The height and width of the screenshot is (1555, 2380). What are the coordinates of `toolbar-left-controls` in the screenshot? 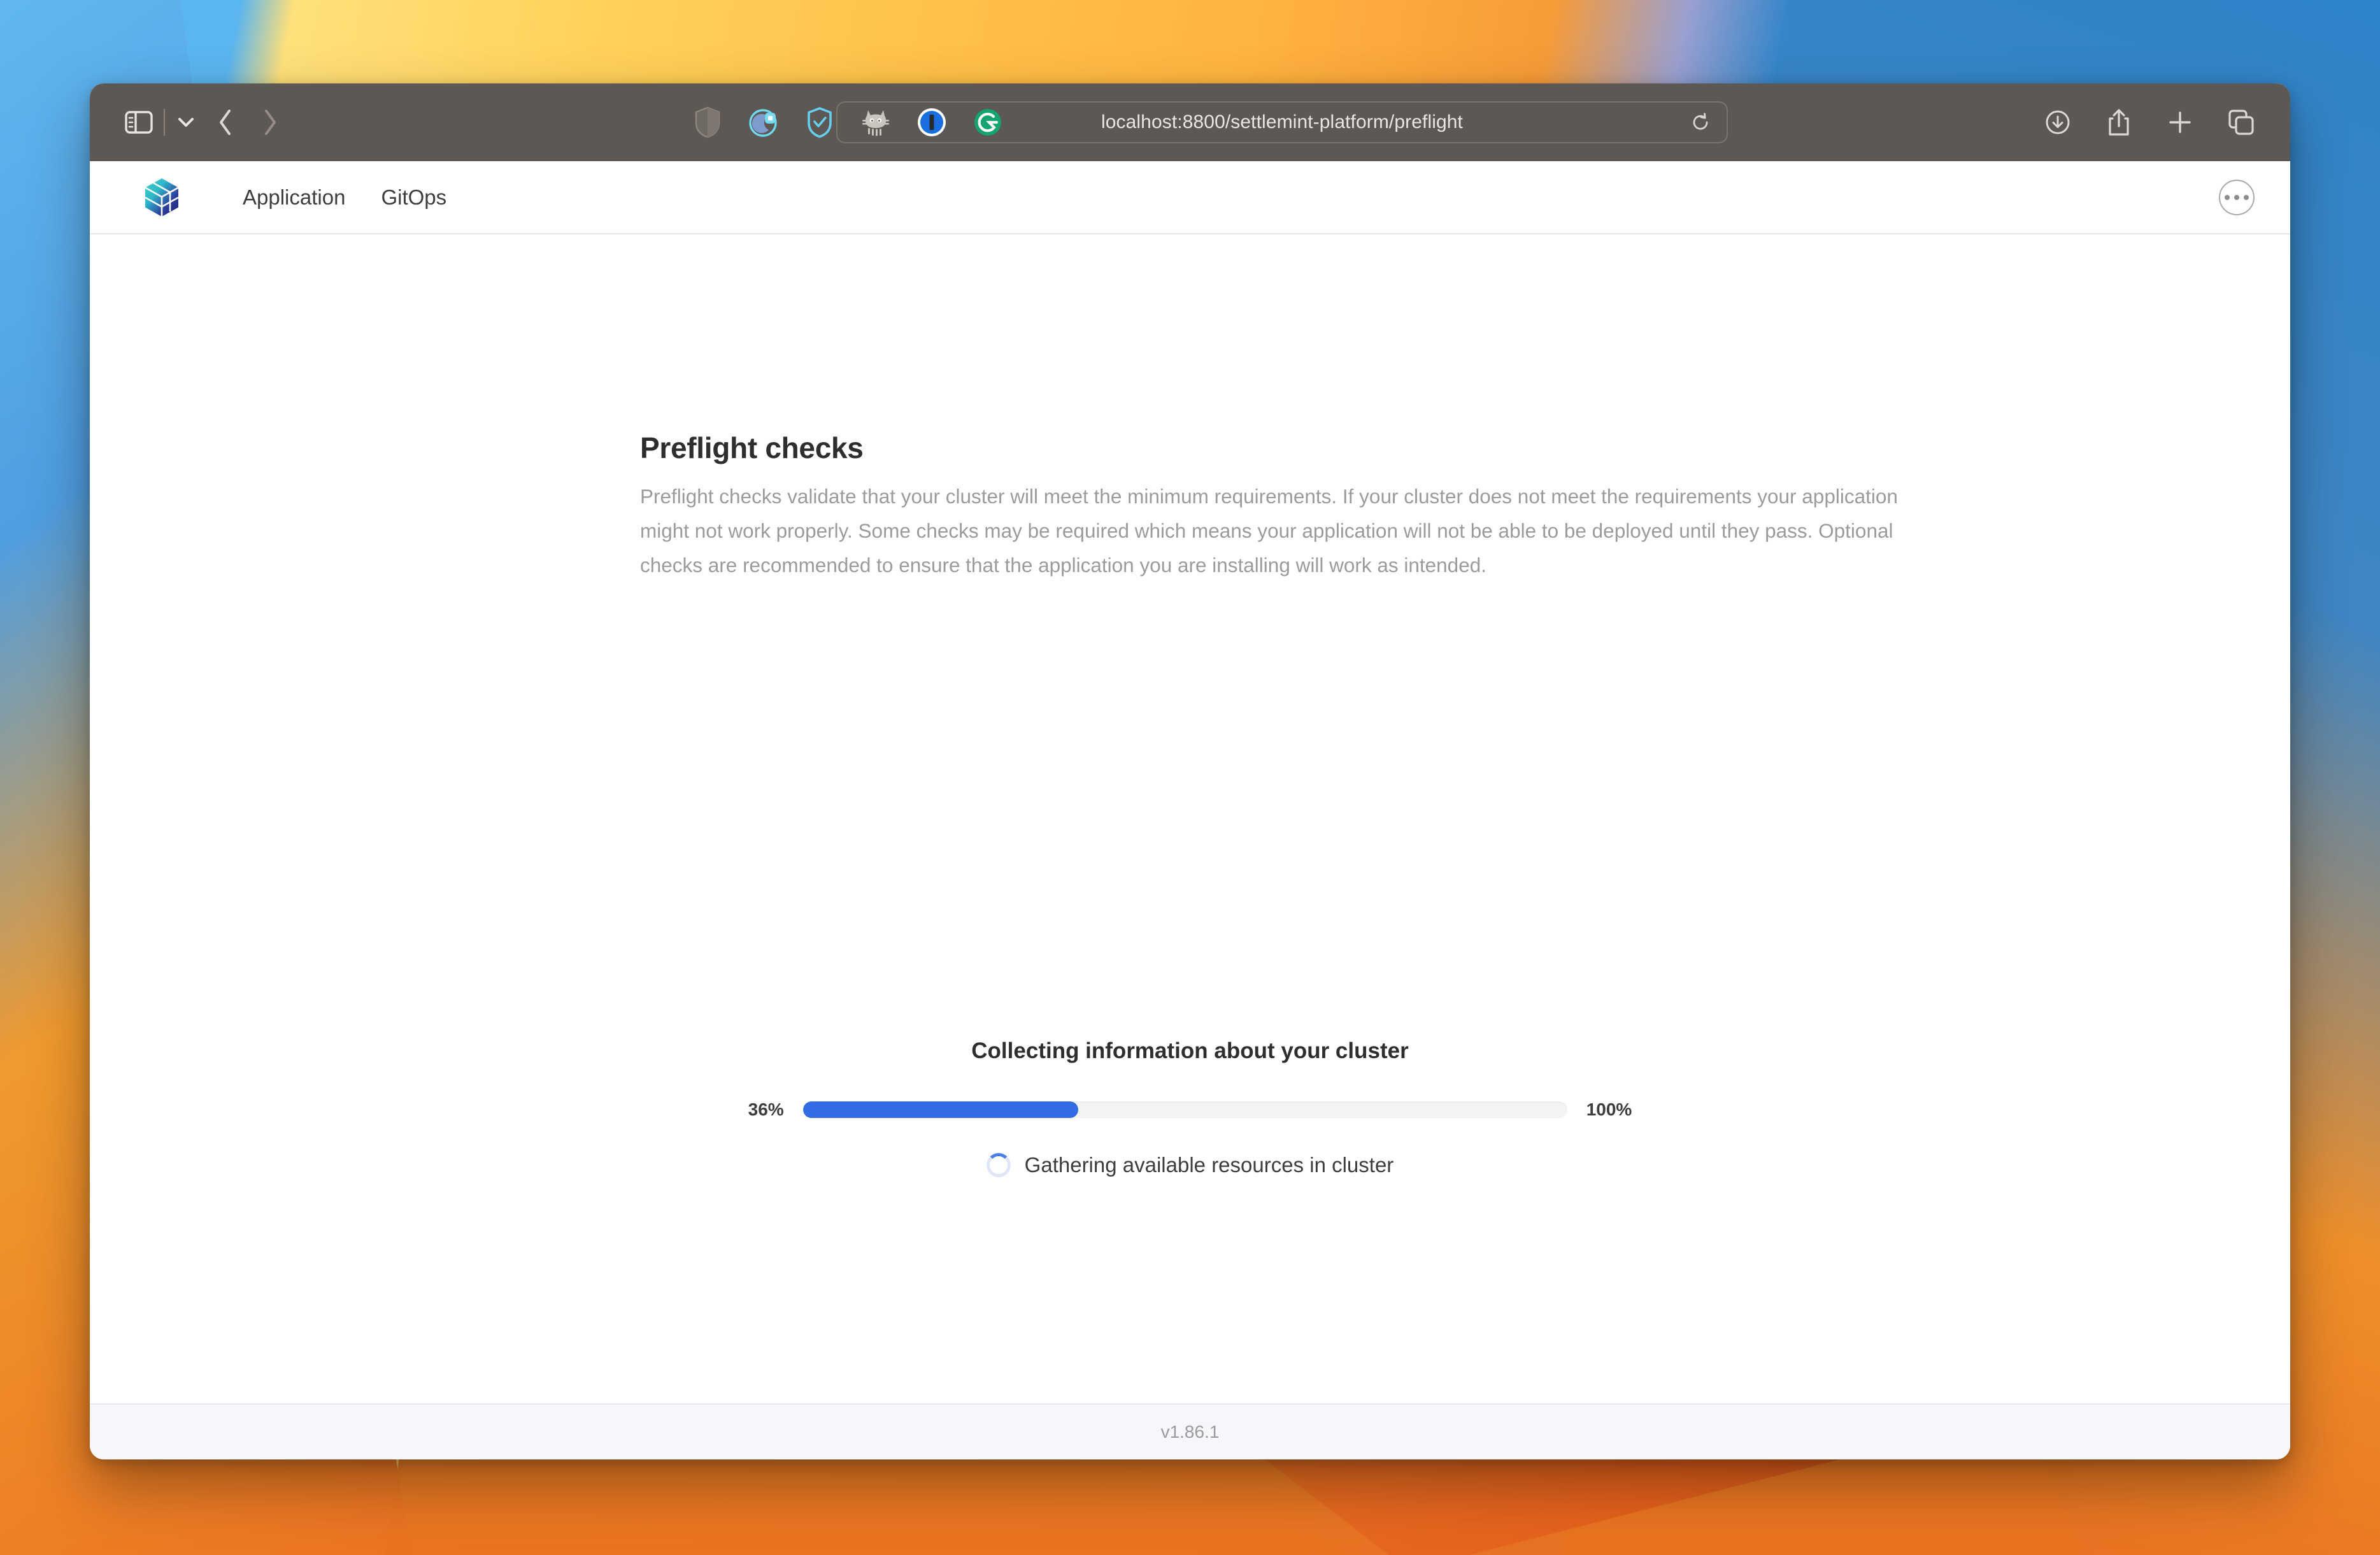 It's located at (205, 122).